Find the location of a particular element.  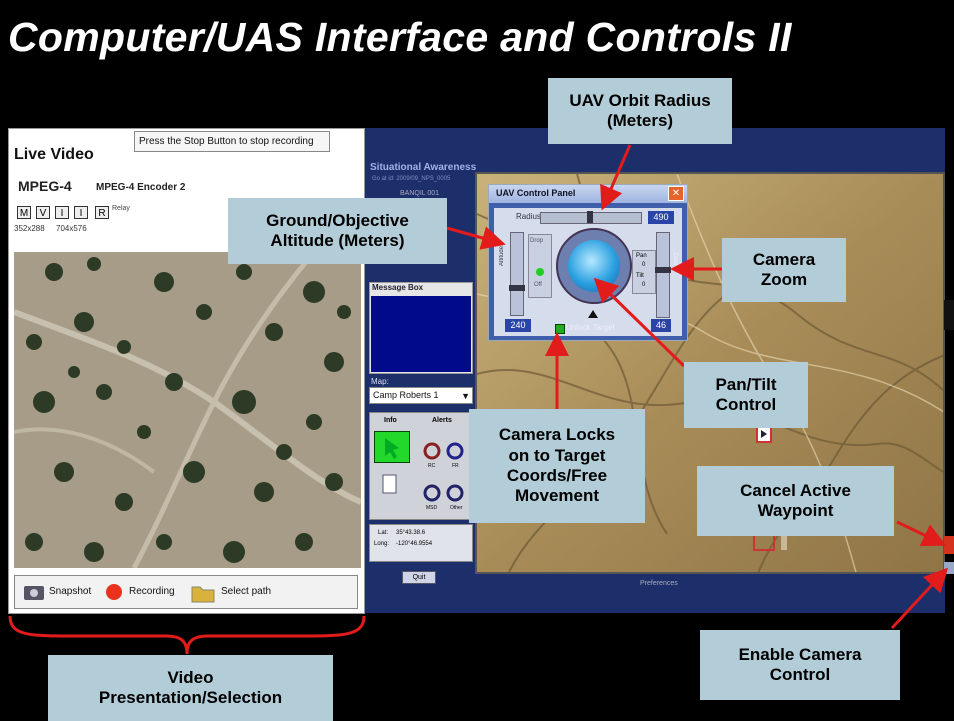

arrow-orbit-radius is located at coordinates (616, 177).